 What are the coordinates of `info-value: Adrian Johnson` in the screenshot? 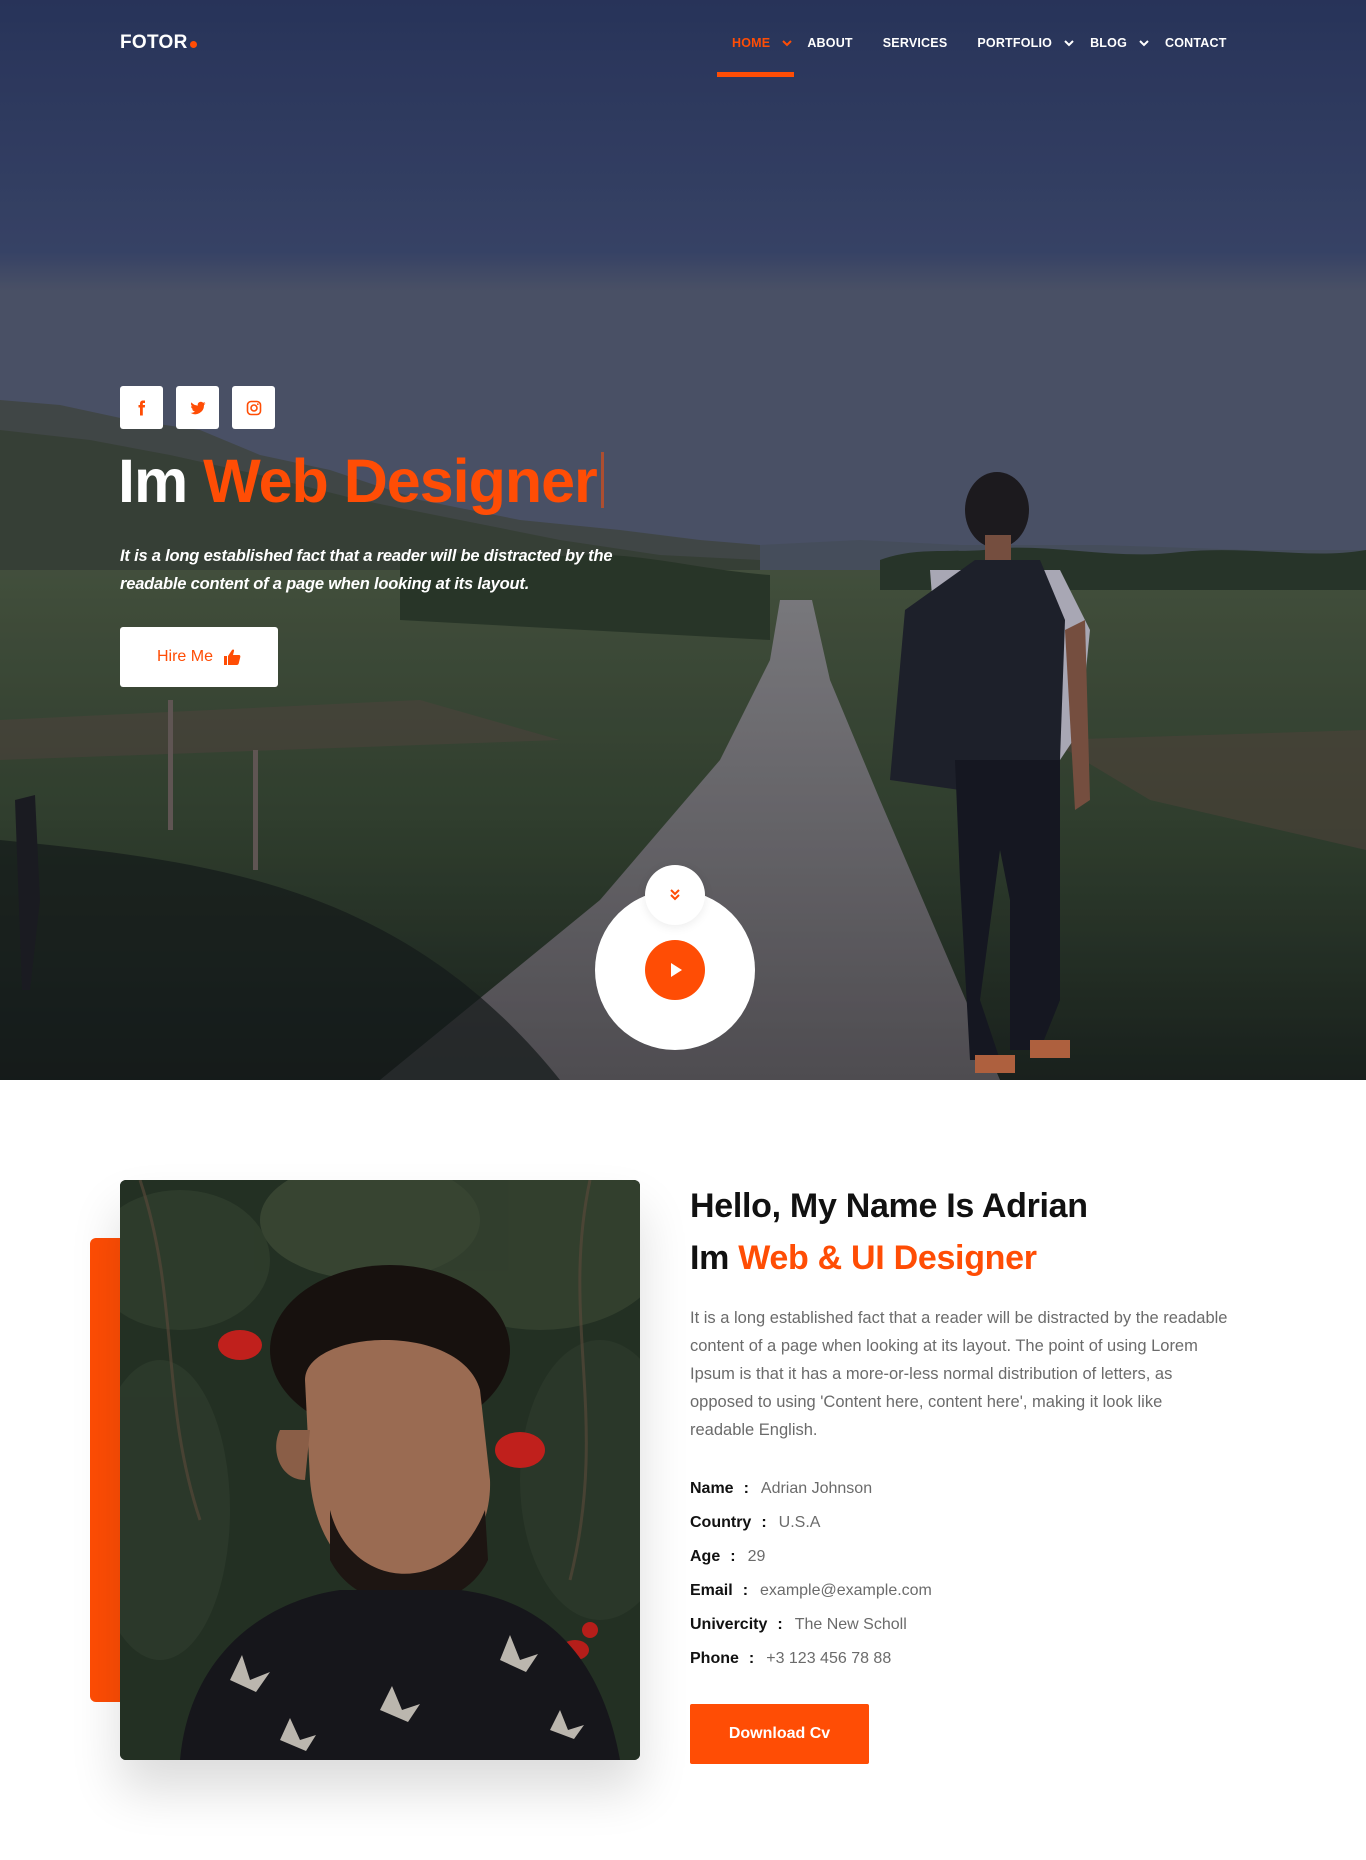 It's located at (816, 1488).